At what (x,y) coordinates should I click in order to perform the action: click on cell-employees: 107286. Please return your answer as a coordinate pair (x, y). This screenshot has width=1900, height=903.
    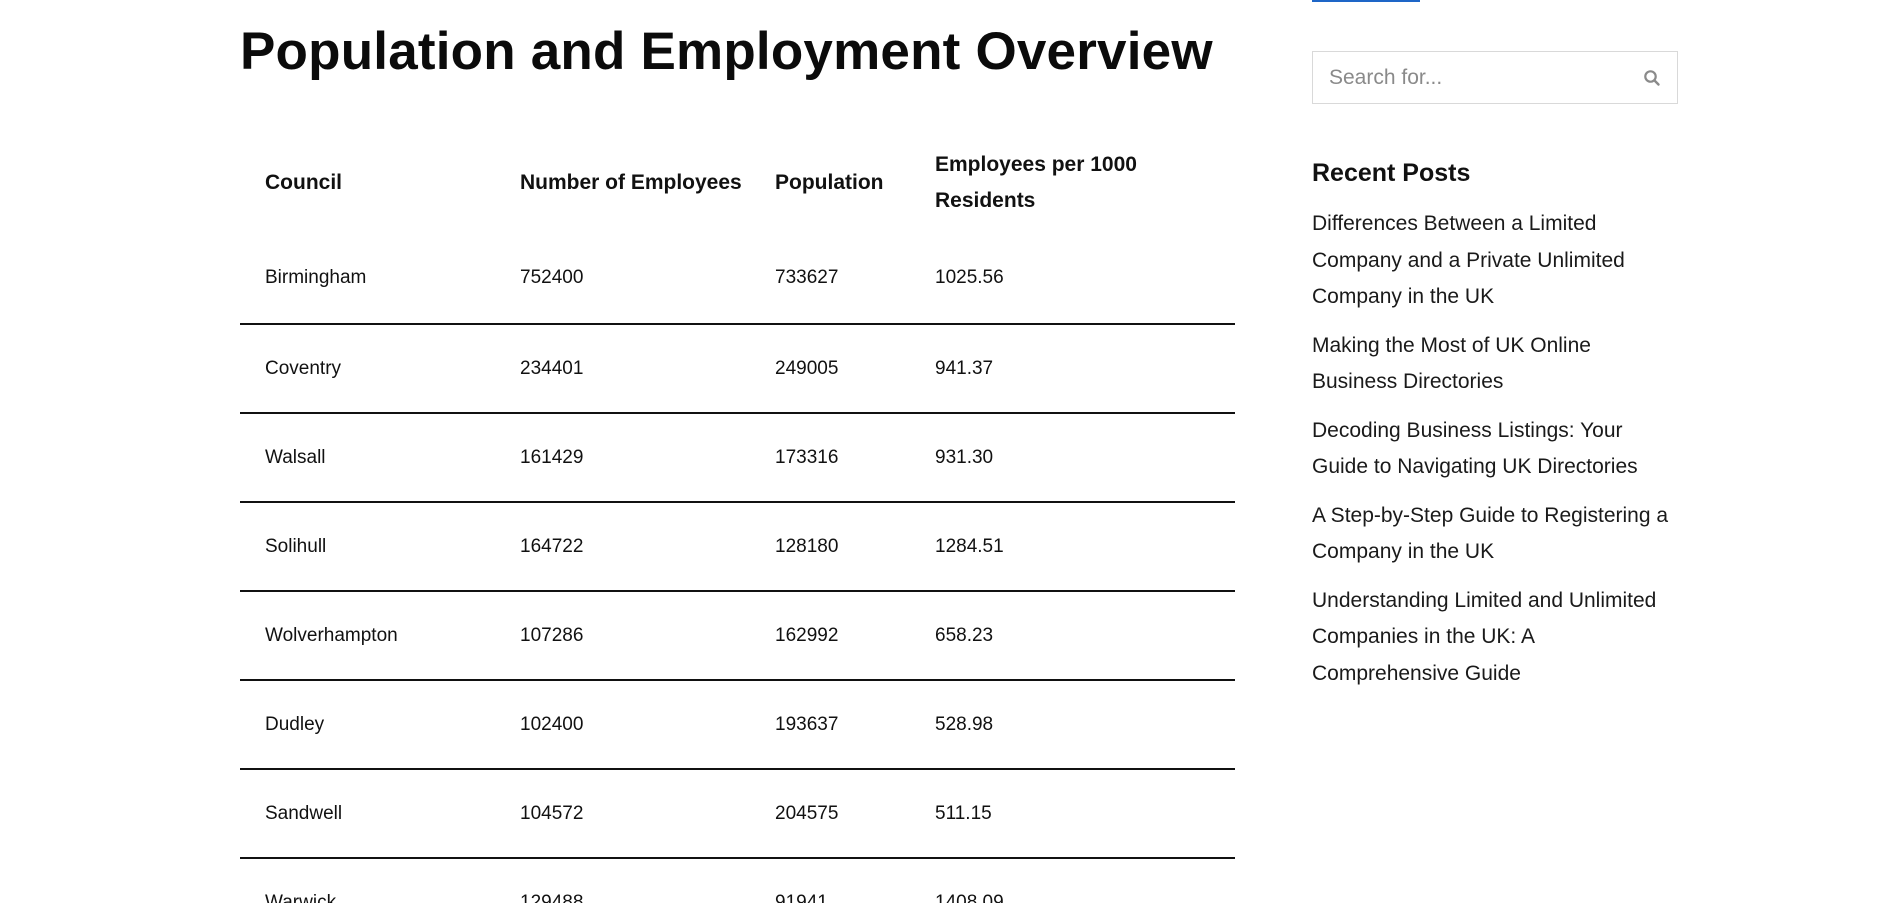
    Looking at the image, I should click on (552, 635).